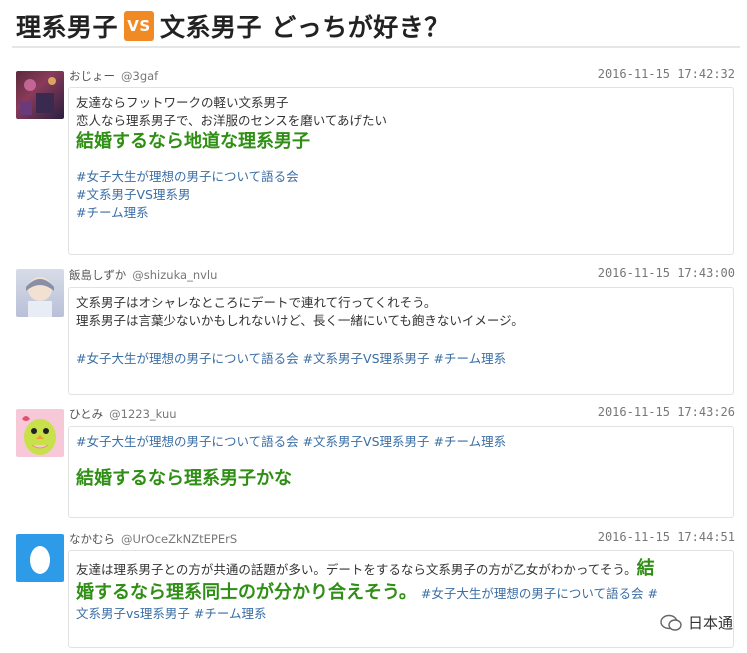 This screenshot has height=653, width=747. What do you see at coordinates (92, 76) in the screenshot?
I see `user-name: おじょー` at bounding box center [92, 76].